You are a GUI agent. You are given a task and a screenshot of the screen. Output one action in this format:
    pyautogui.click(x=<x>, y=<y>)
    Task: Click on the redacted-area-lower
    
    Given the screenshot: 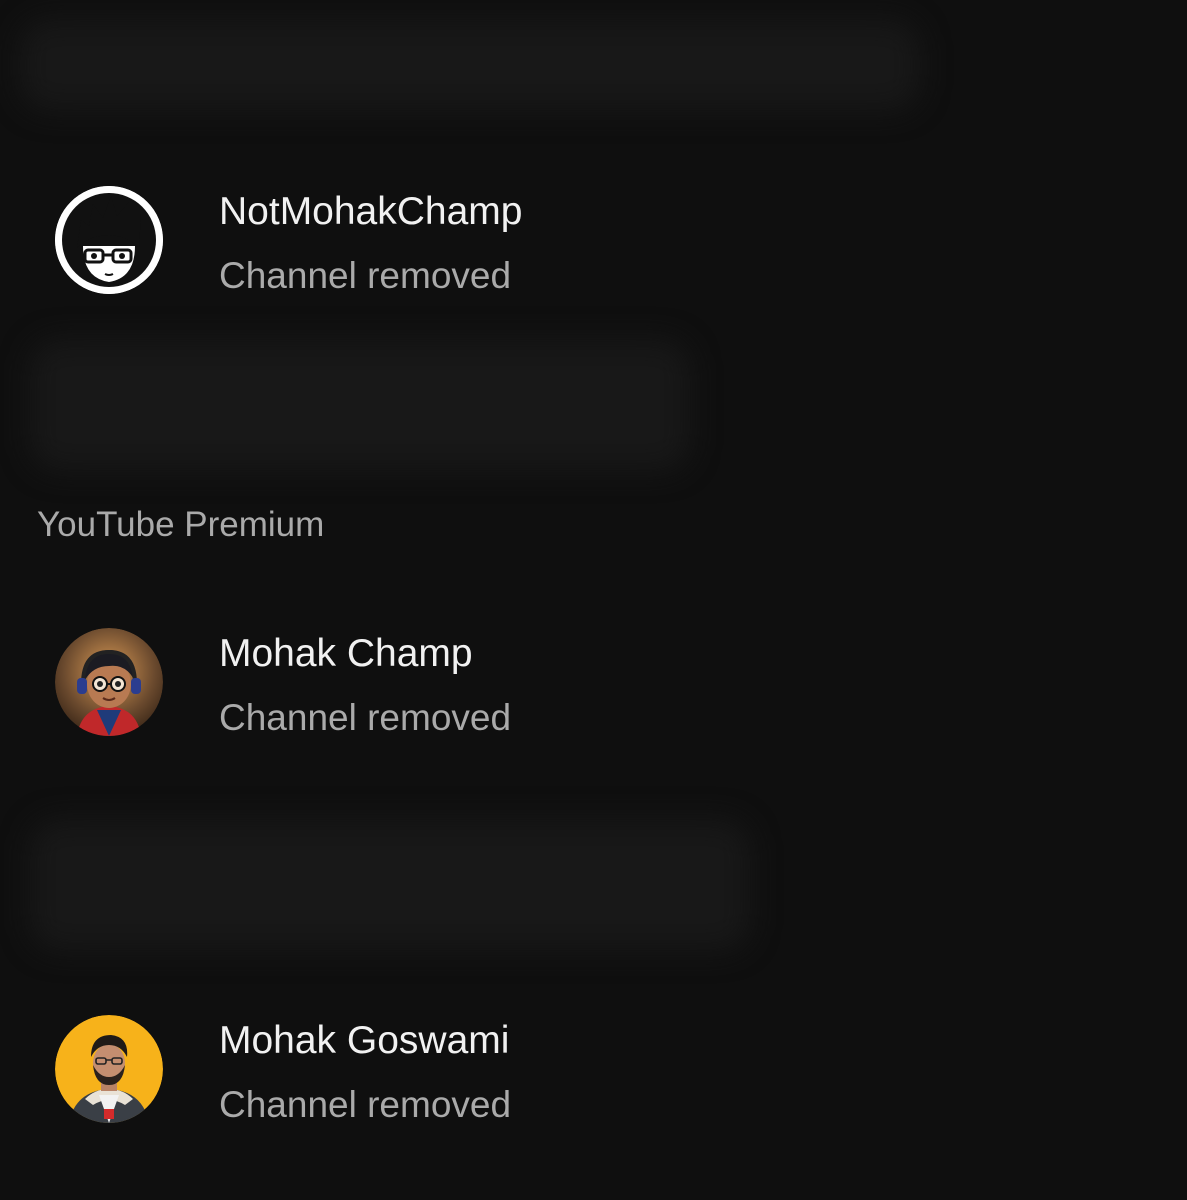 What is the action you would take?
    pyautogui.click(x=390, y=885)
    